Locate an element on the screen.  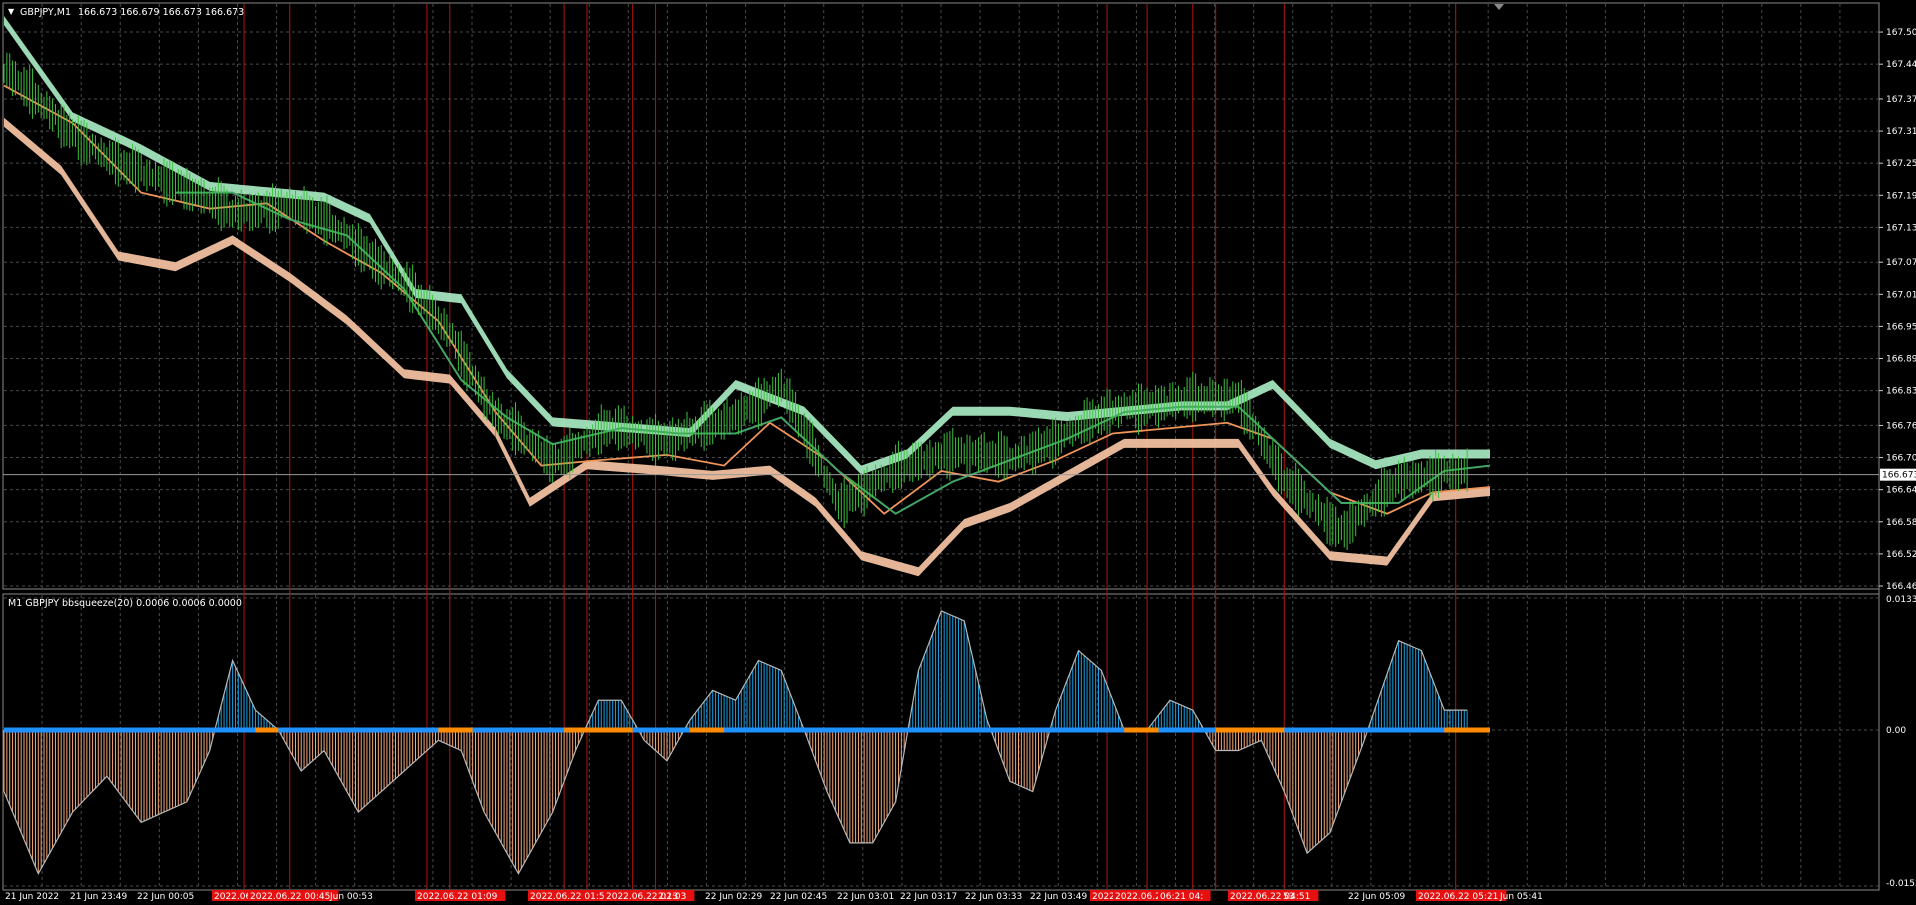
time-label: 22 Jun 00:05 is located at coordinates (165, 896).